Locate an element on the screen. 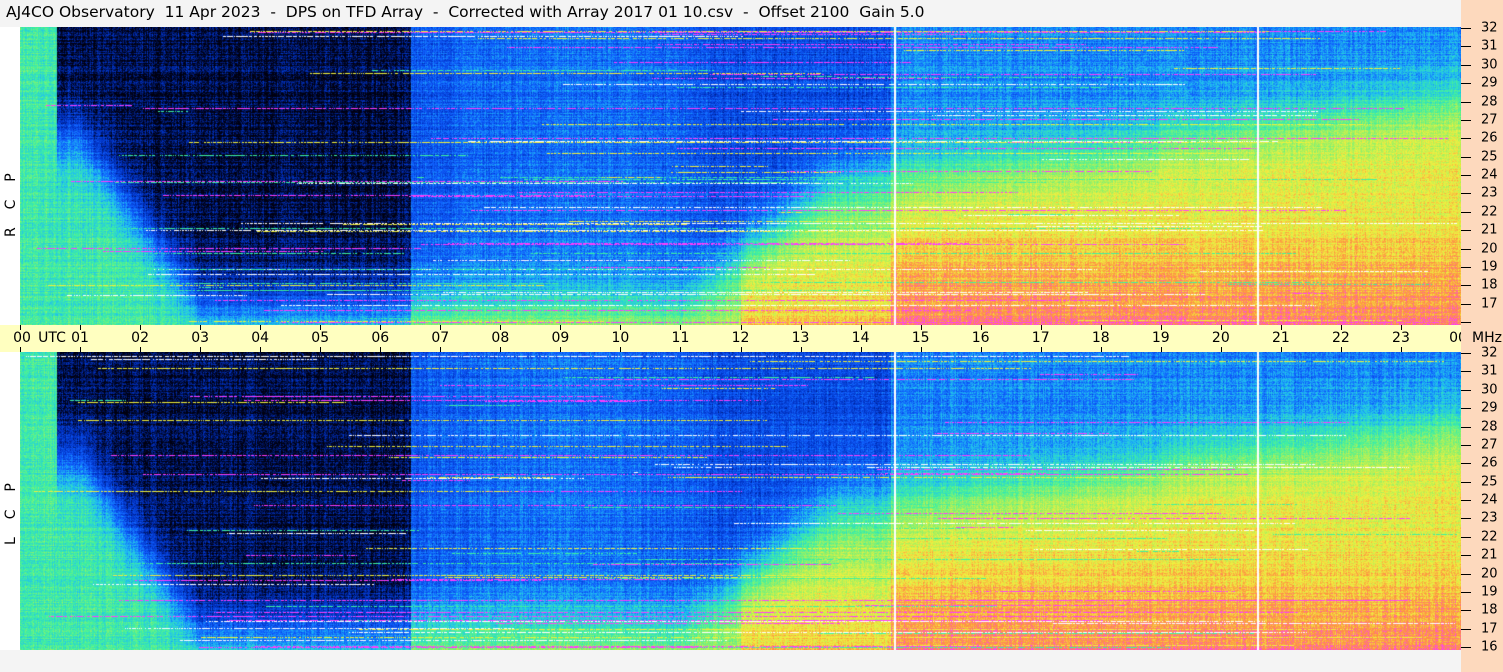 The height and width of the screenshot is (672, 1503). mhz-label: MHz is located at coordinates (1487, 338).